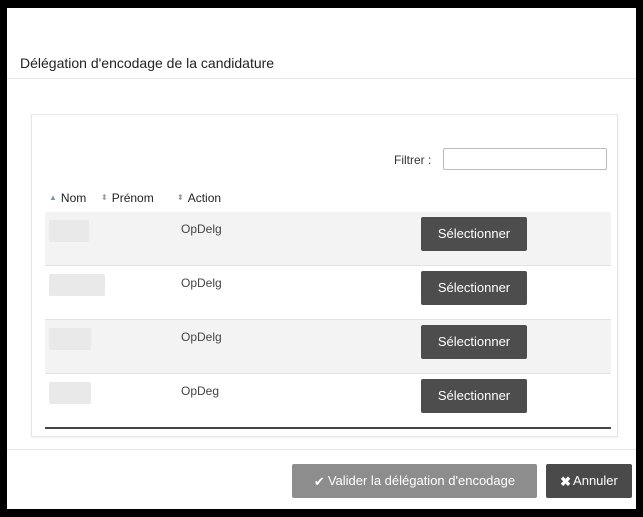  I want to click on column-header-label: Nom, so click(73, 198).